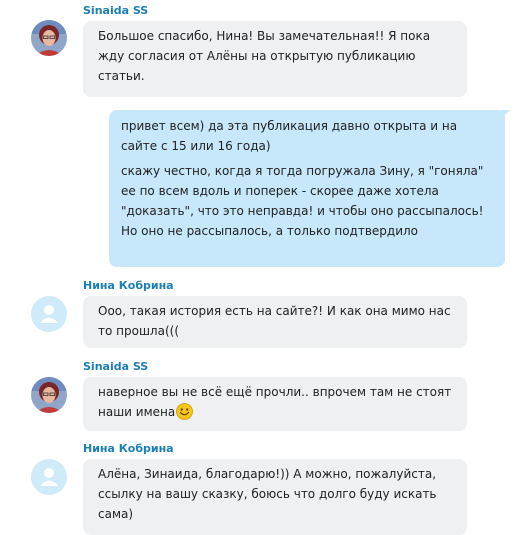 Image resolution: width=515 pixels, height=535 pixels. Describe the element at coordinates (505, 115) in the screenshot. I see `bubble-tail` at that location.